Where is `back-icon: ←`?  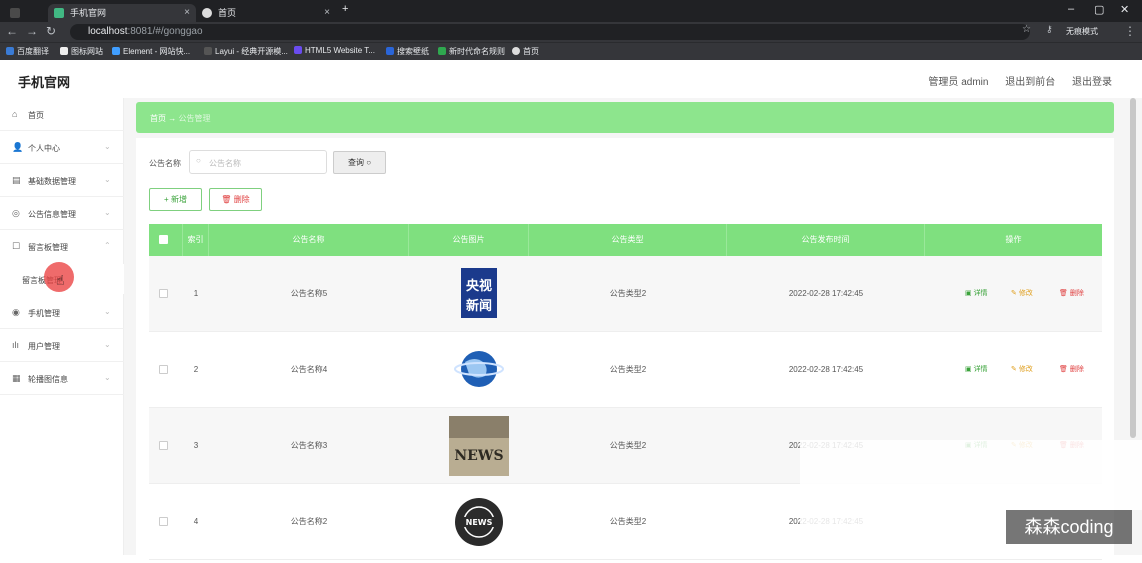
back-icon: ← is located at coordinates (12, 31).